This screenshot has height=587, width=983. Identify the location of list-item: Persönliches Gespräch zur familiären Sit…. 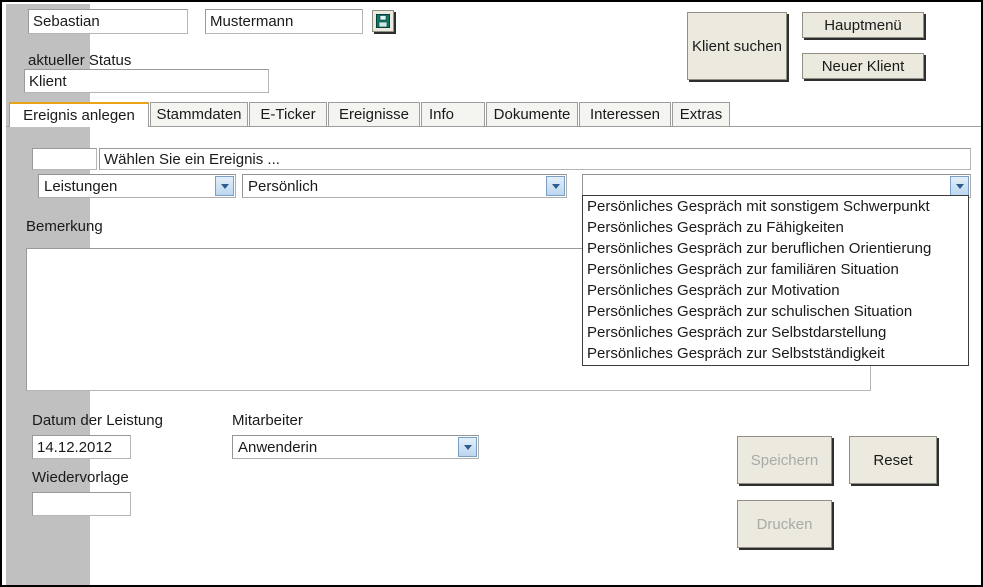
(775, 269).